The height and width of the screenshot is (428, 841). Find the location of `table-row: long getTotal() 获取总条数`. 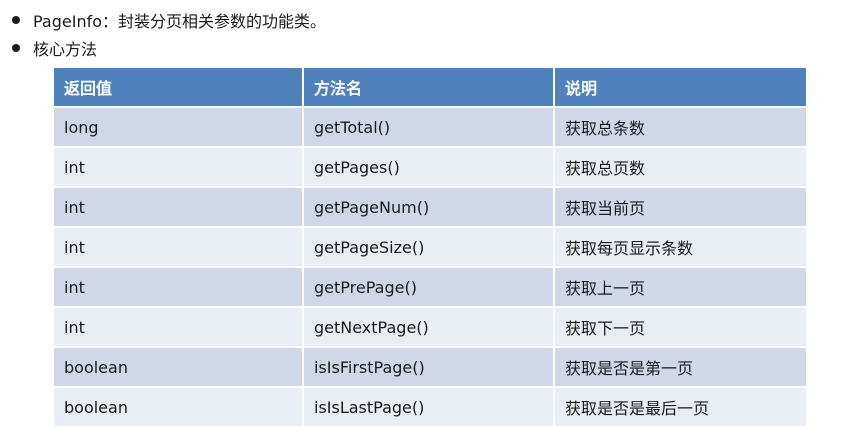

table-row: long getTotal() 获取总条数 is located at coordinates (430, 128).